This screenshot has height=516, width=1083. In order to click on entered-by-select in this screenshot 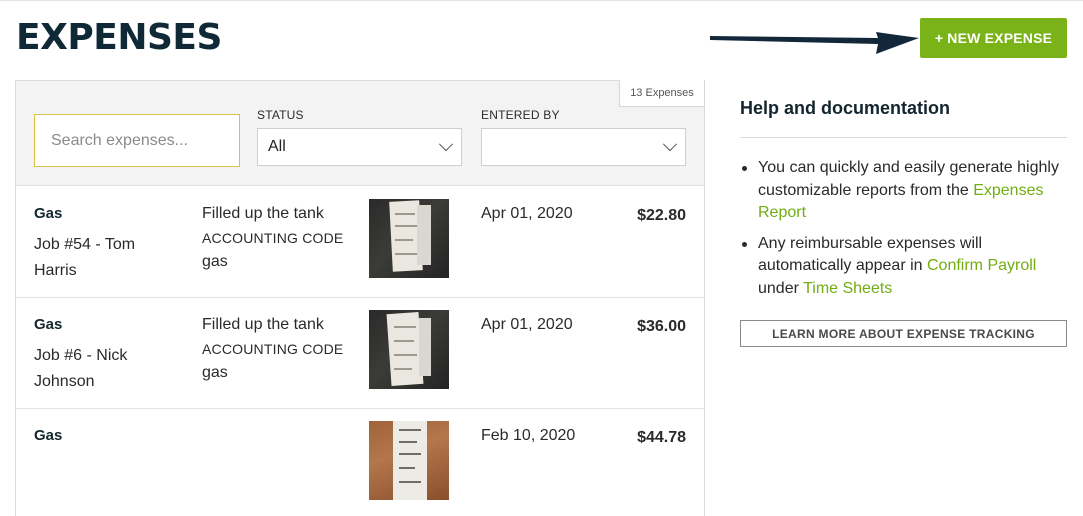, I will do `click(583, 147)`.